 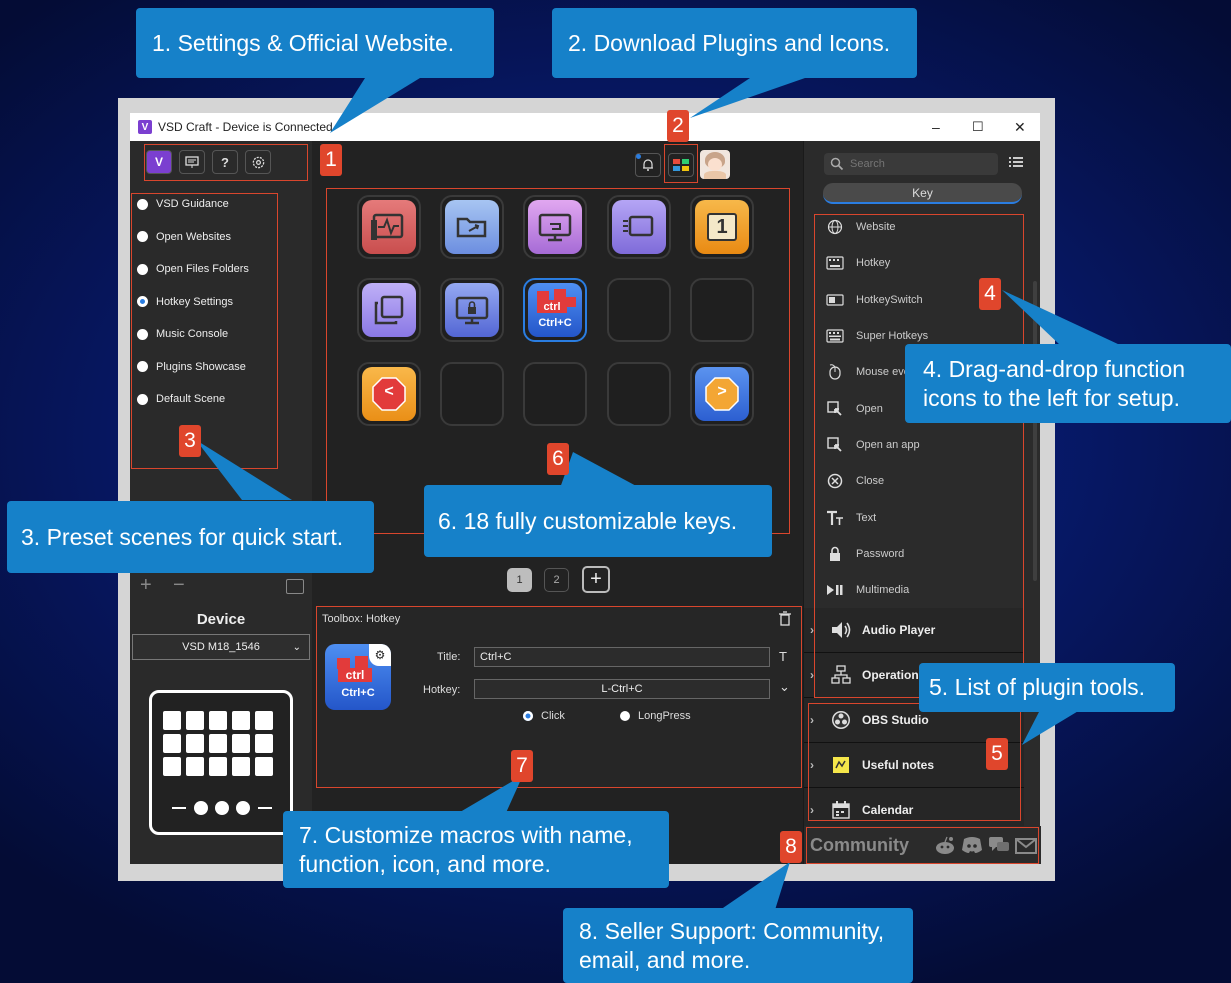 I want to click on function-item-label: Multimedia, so click(x=883, y=590).